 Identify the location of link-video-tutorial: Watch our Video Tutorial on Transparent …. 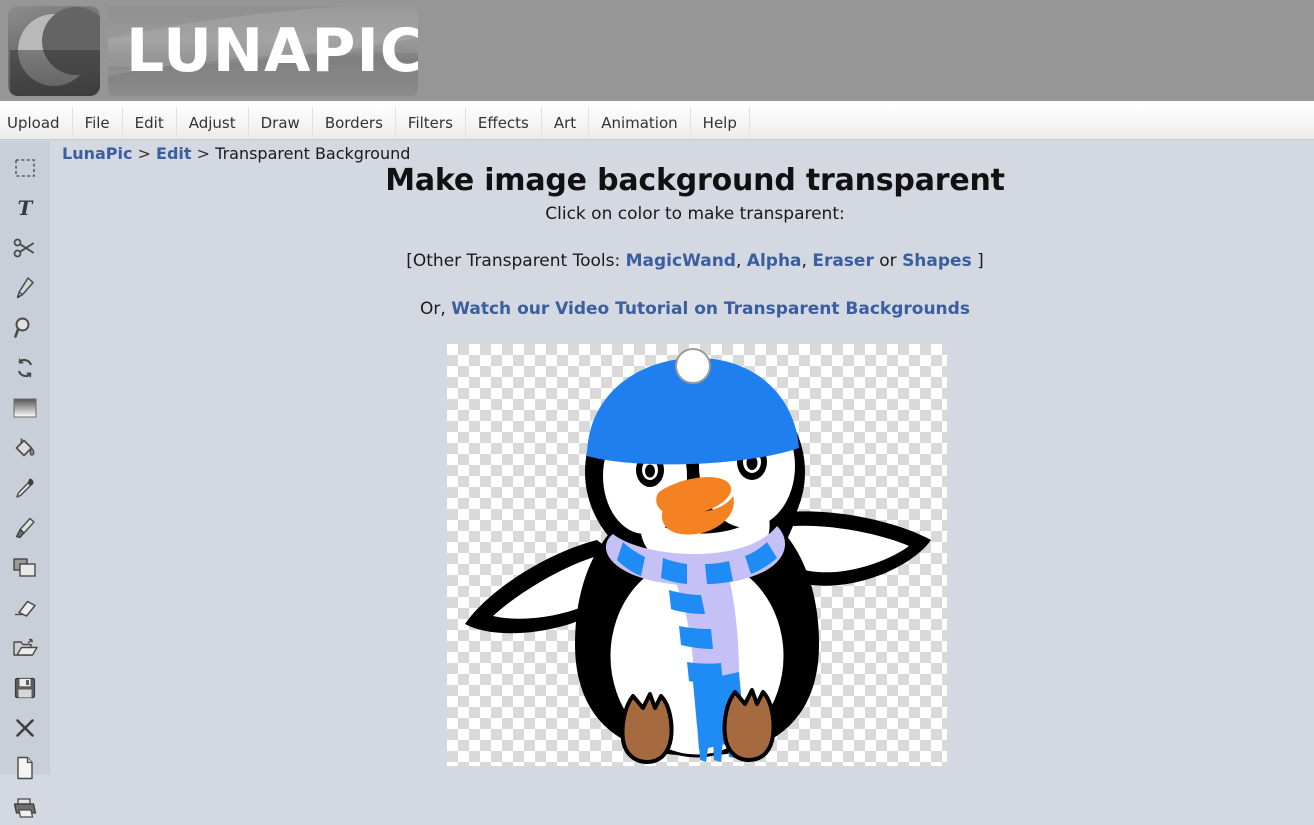
(710, 309).